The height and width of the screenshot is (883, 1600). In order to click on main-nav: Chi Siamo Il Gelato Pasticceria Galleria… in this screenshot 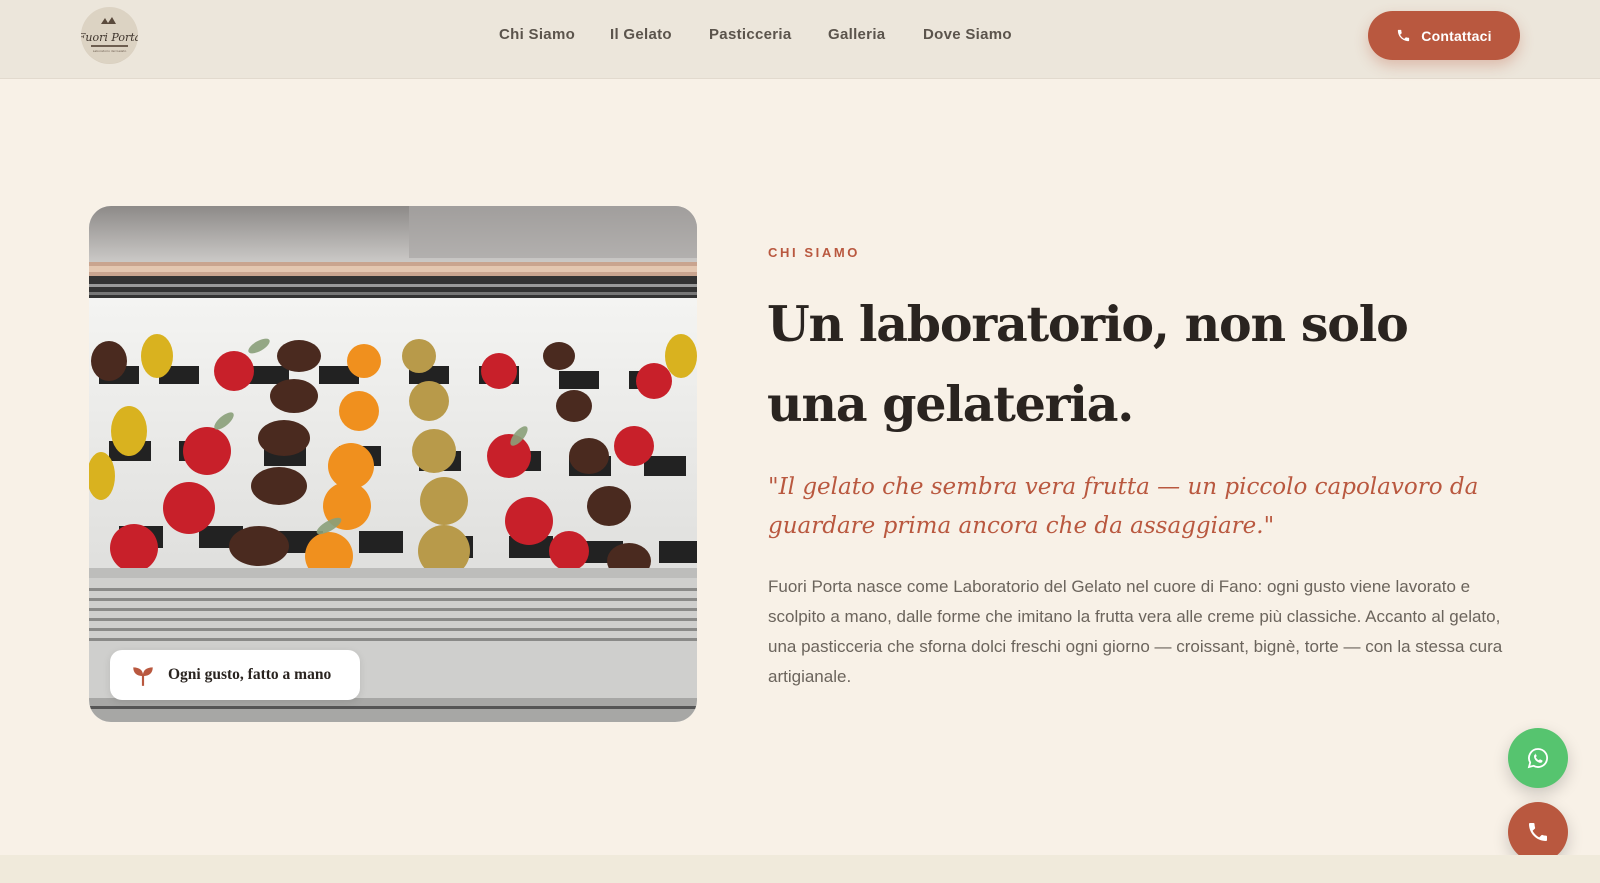, I will do `click(800, 37)`.